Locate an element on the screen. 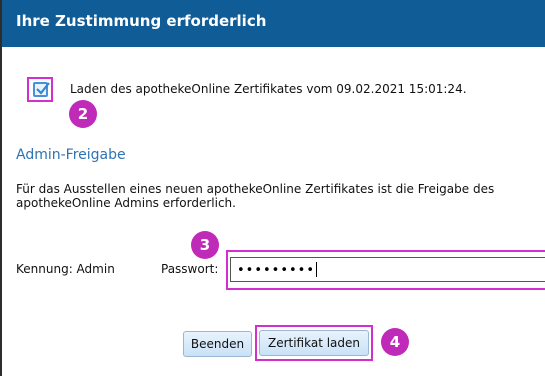  step-badge-2: 2 is located at coordinates (83, 114).